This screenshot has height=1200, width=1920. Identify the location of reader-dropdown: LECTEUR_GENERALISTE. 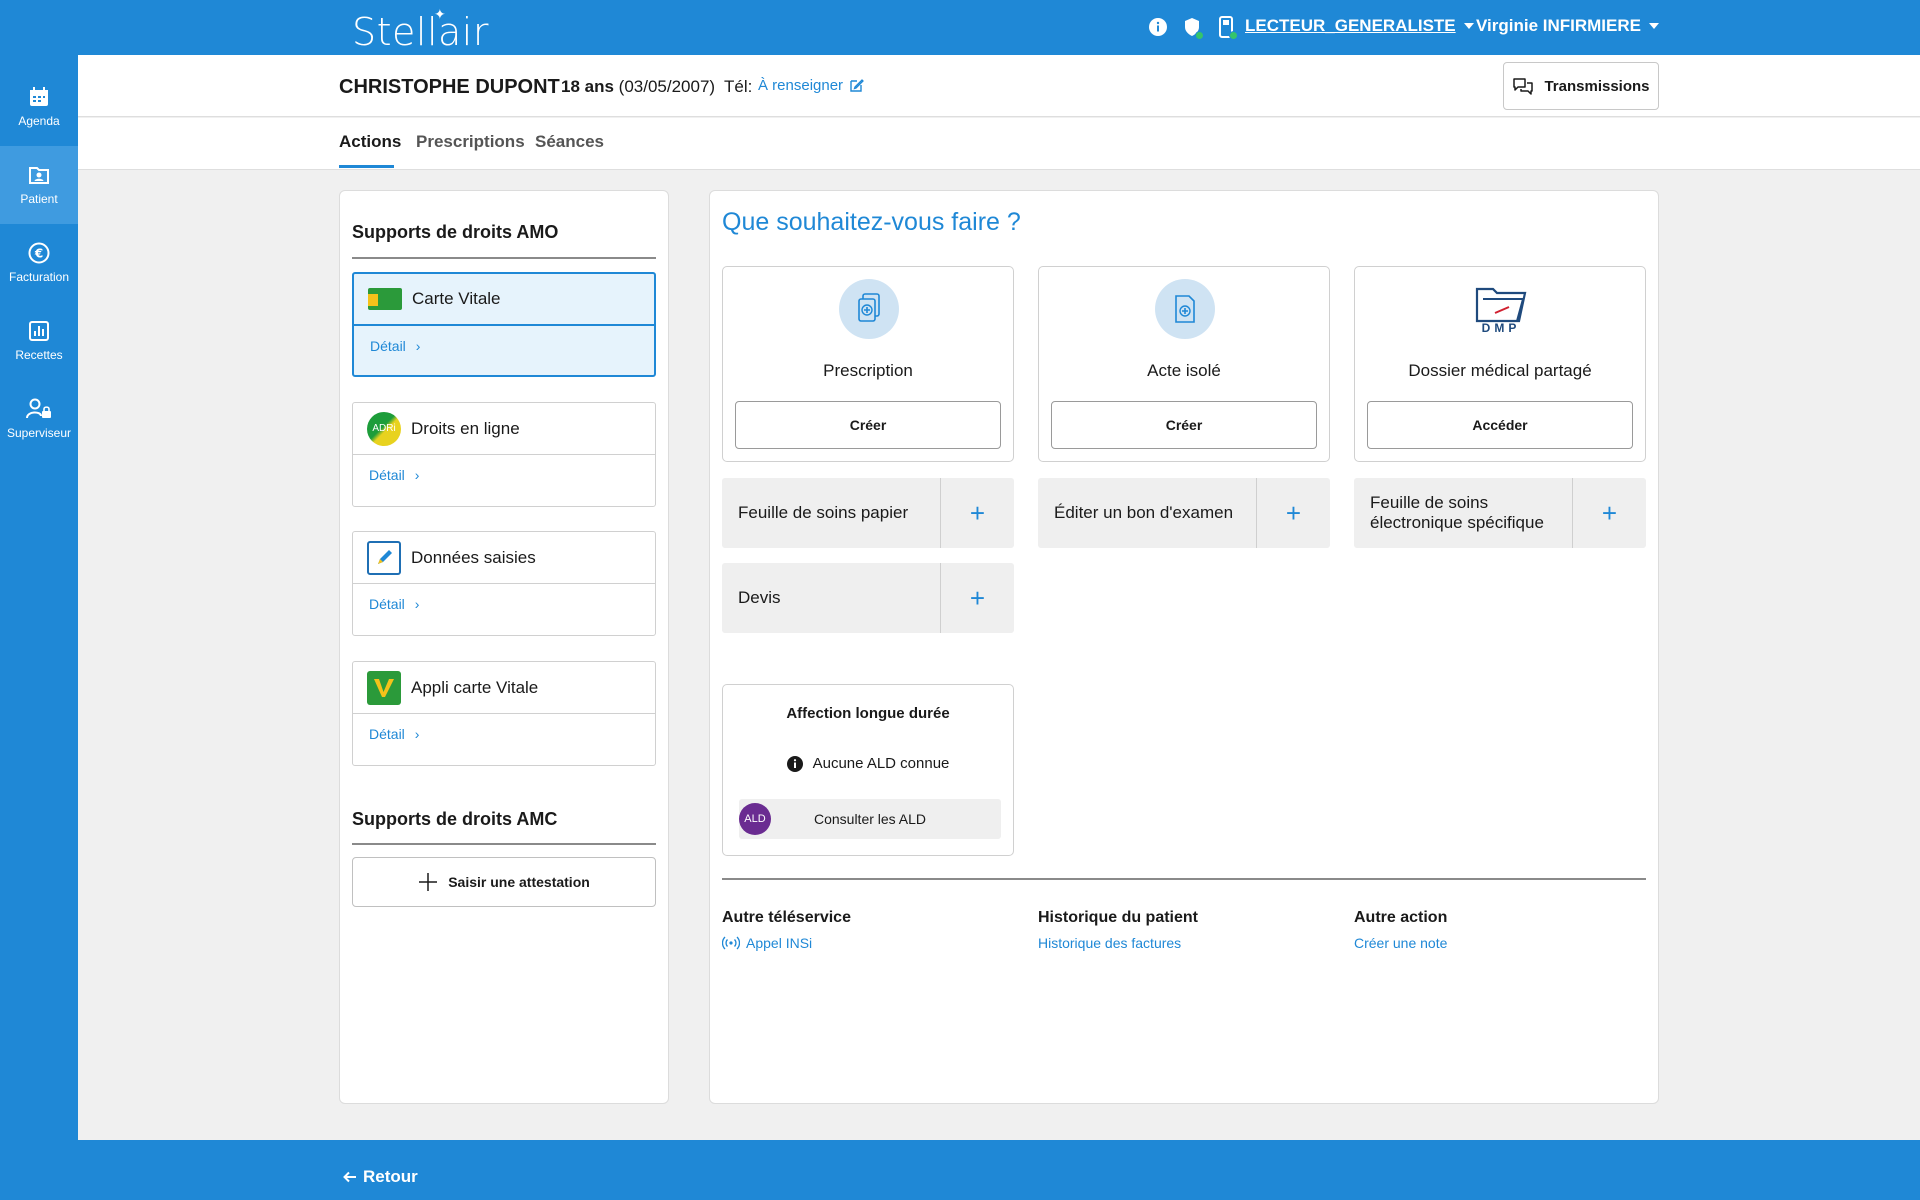
(1359, 26).